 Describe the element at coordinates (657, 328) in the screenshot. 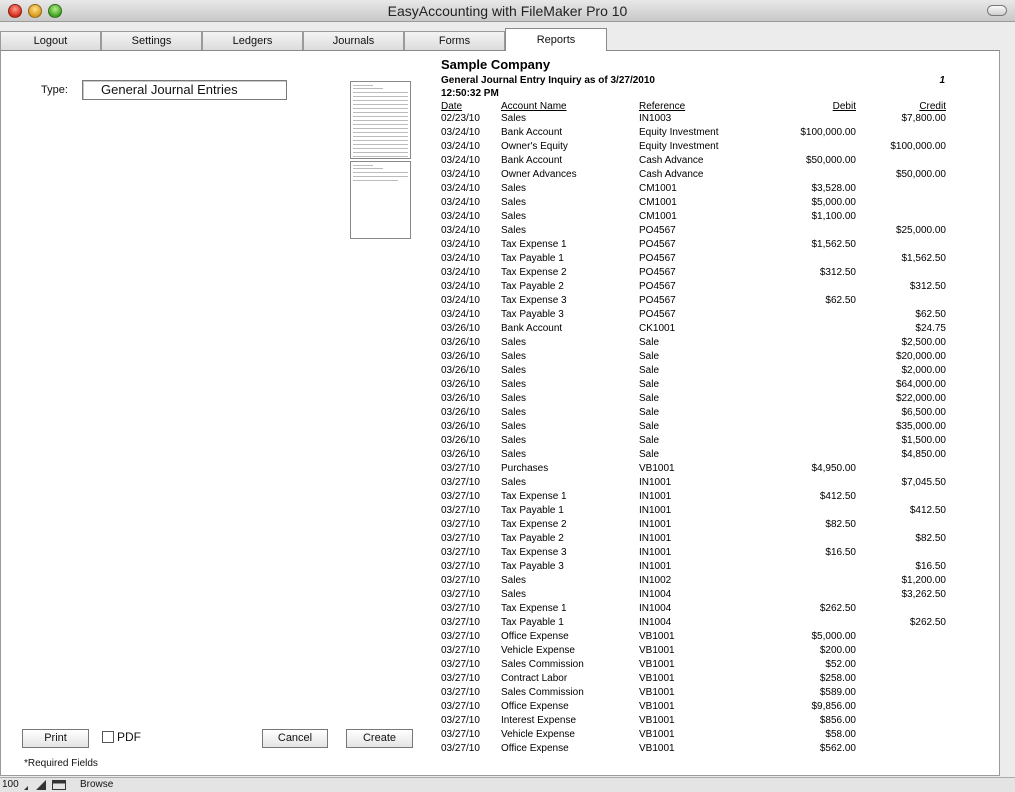

I see `row-reference: CK1001` at that location.